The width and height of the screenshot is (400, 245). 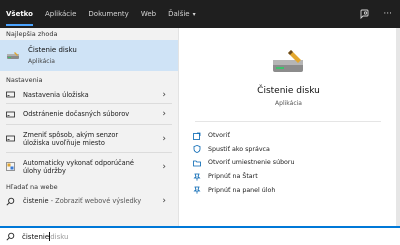 I want to click on top-actions: ···, so click(x=375, y=14).